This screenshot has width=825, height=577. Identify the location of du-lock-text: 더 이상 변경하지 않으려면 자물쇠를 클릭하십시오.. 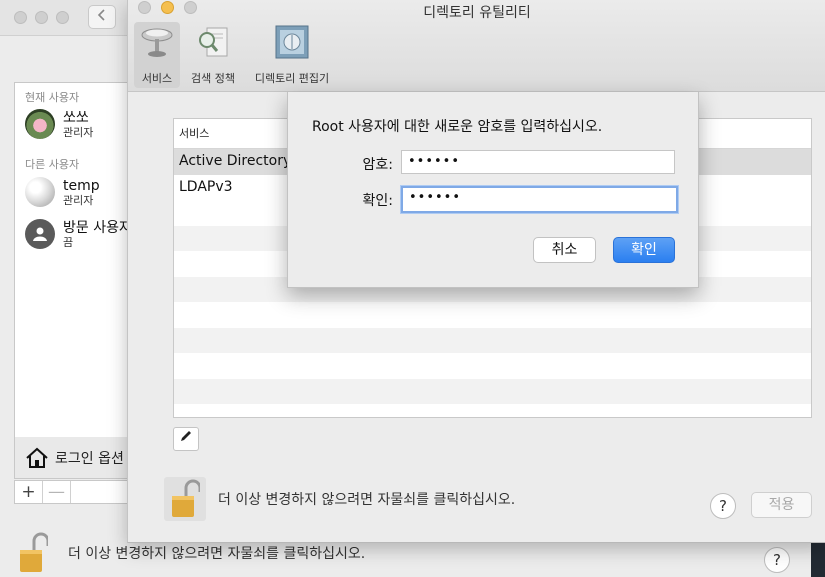
(367, 500).